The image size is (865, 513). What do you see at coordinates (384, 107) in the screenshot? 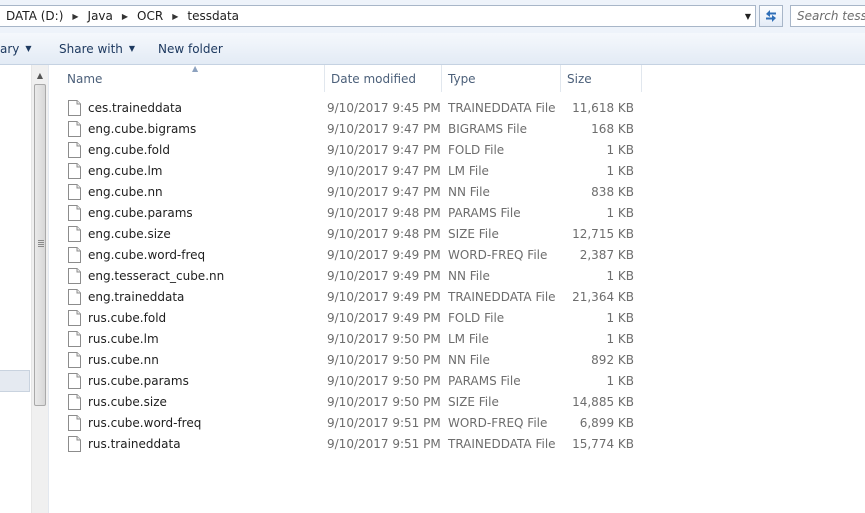
I see `file-date-modified: 9/10/2017 9:45 PM` at bounding box center [384, 107].